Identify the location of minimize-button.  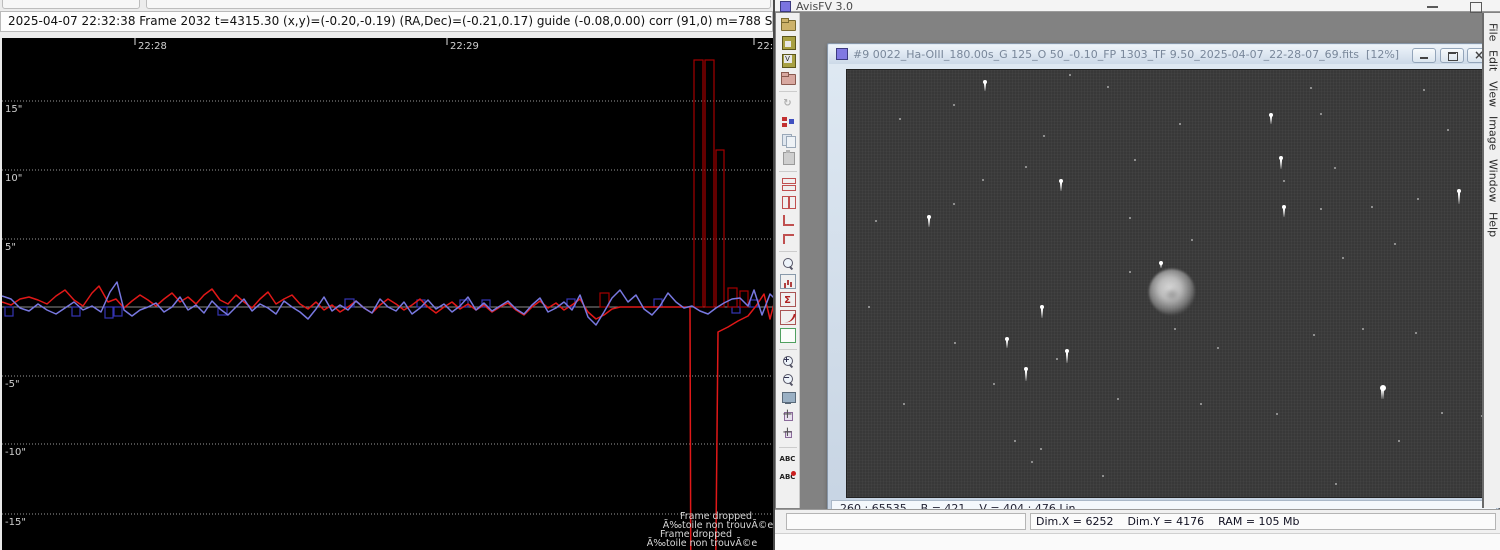
(1433, 7).